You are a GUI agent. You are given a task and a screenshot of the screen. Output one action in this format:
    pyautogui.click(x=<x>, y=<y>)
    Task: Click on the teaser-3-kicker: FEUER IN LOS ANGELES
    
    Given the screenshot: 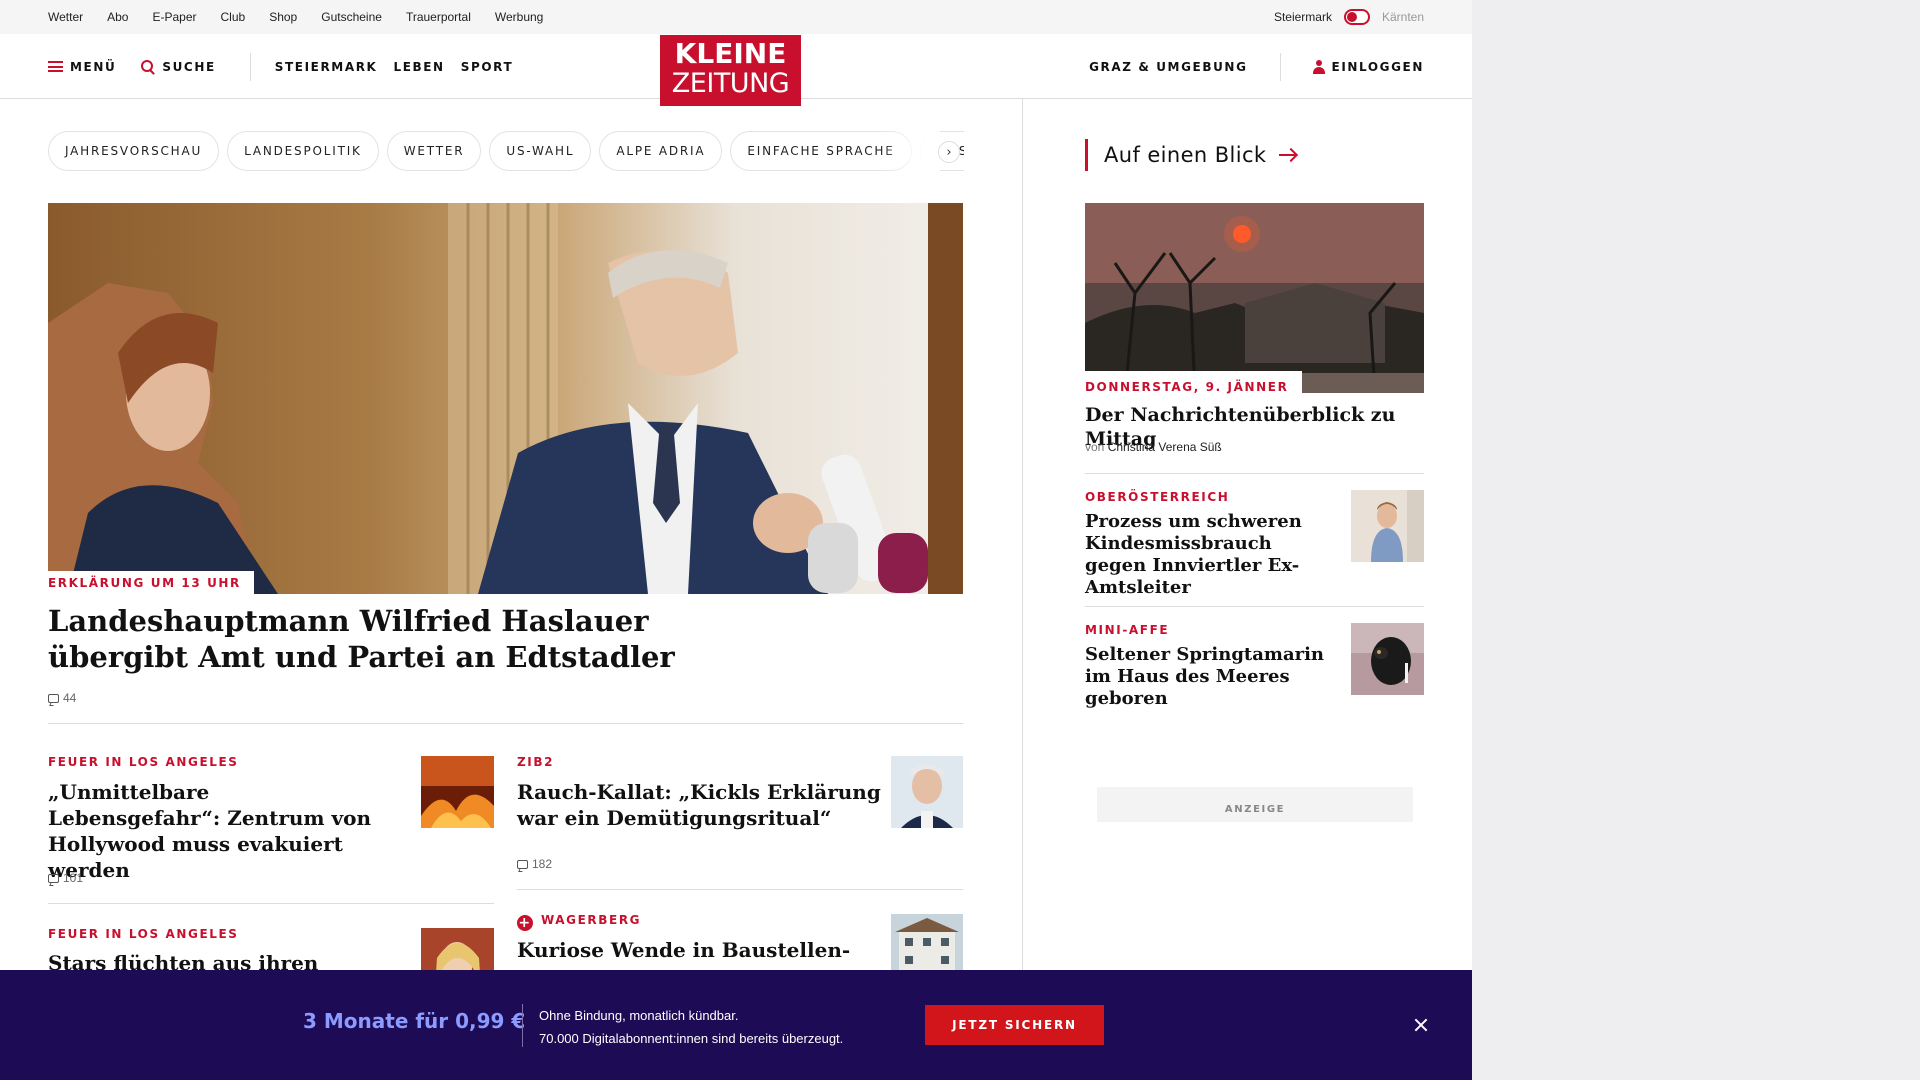 What is the action you would take?
    pyautogui.click(x=143, y=934)
    